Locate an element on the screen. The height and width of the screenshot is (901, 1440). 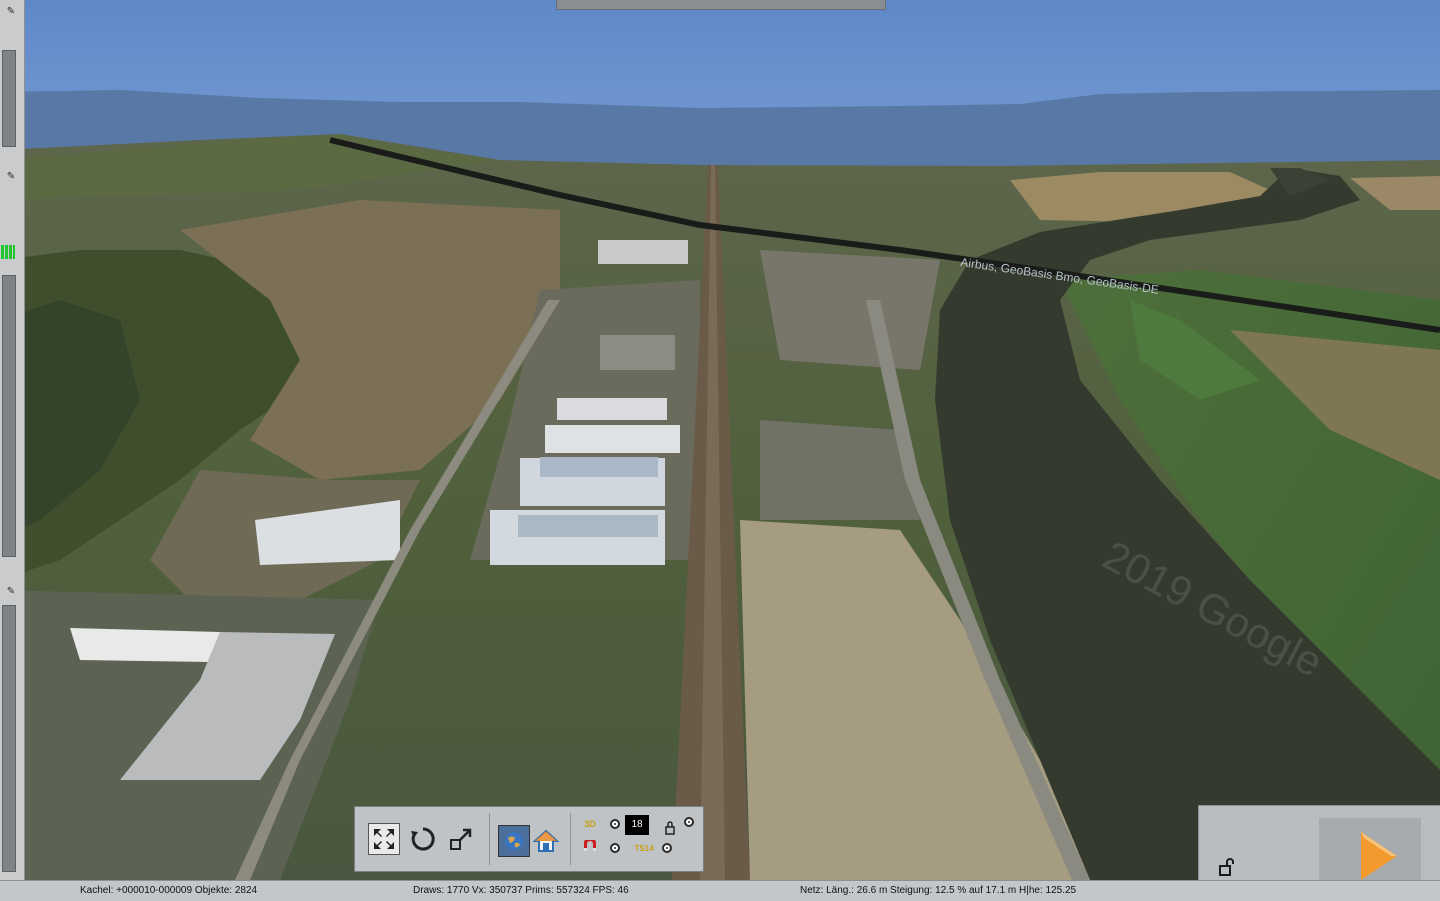
fullscreen-button is located at coordinates (384, 839).